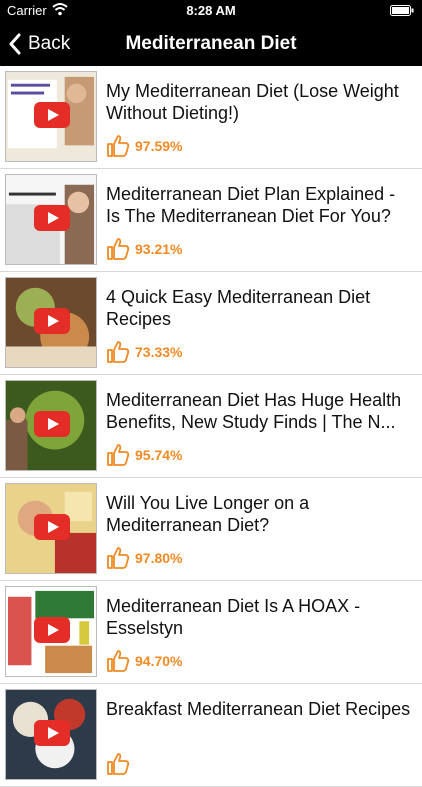 The width and height of the screenshot is (422, 787). I want to click on video-rating, so click(120, 764).